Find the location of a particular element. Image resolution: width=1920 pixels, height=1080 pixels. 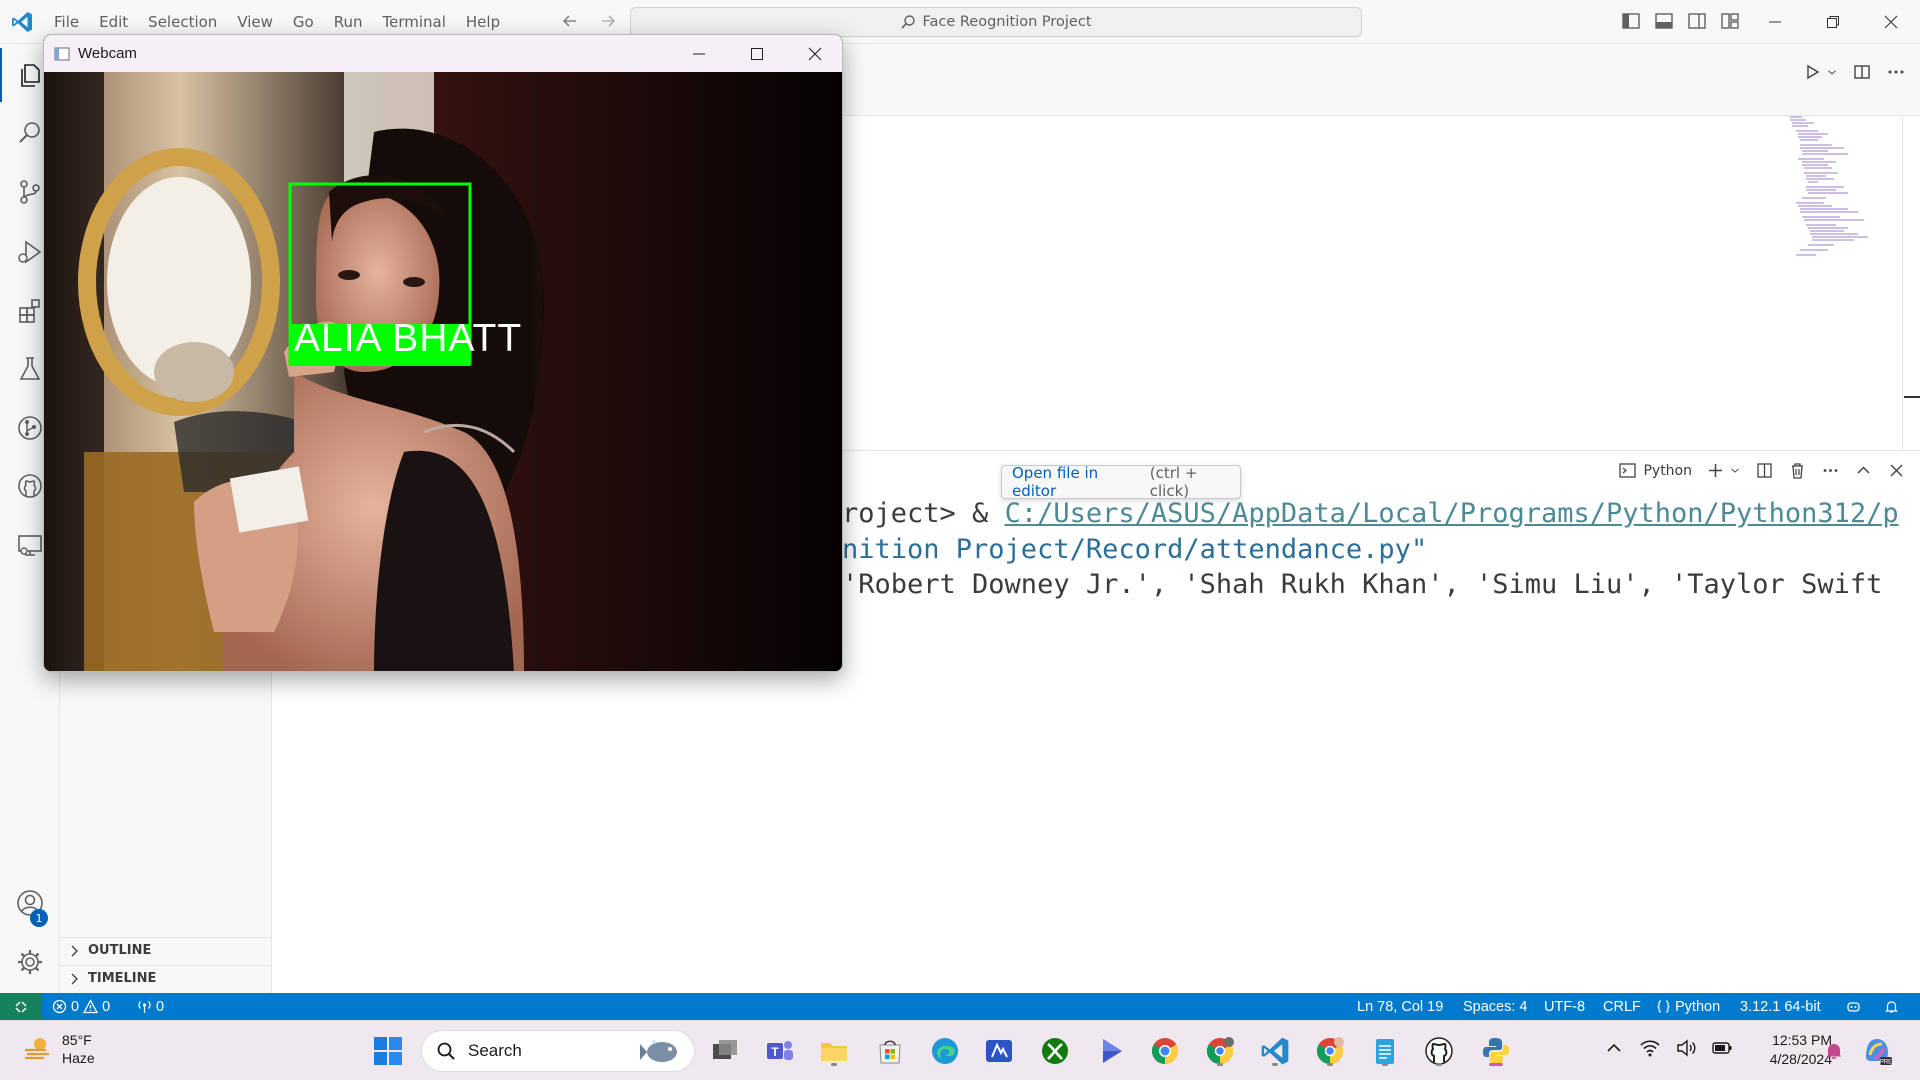

file-explorer-button is located at coordinates (834, 1051).